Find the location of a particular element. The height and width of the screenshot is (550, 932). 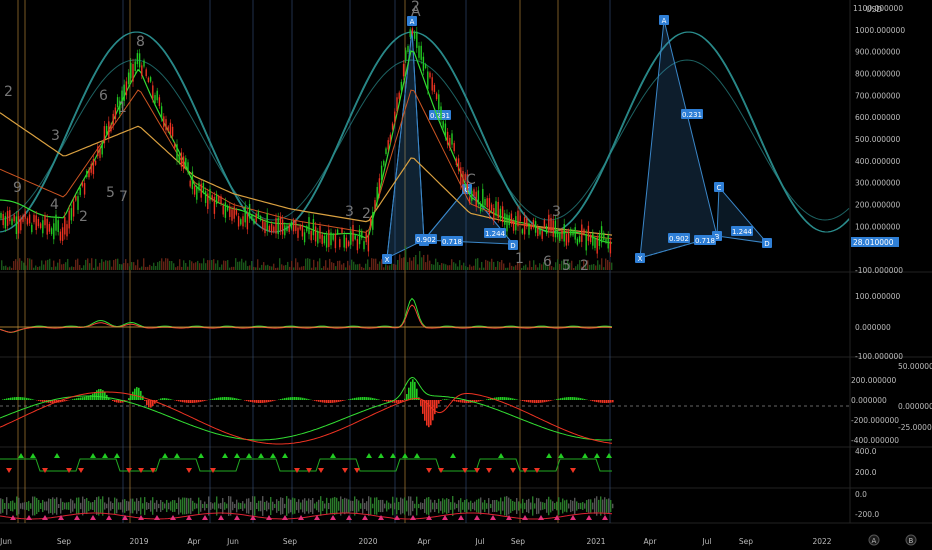

letter-a-icon: A is located at coordinates (874, 540).